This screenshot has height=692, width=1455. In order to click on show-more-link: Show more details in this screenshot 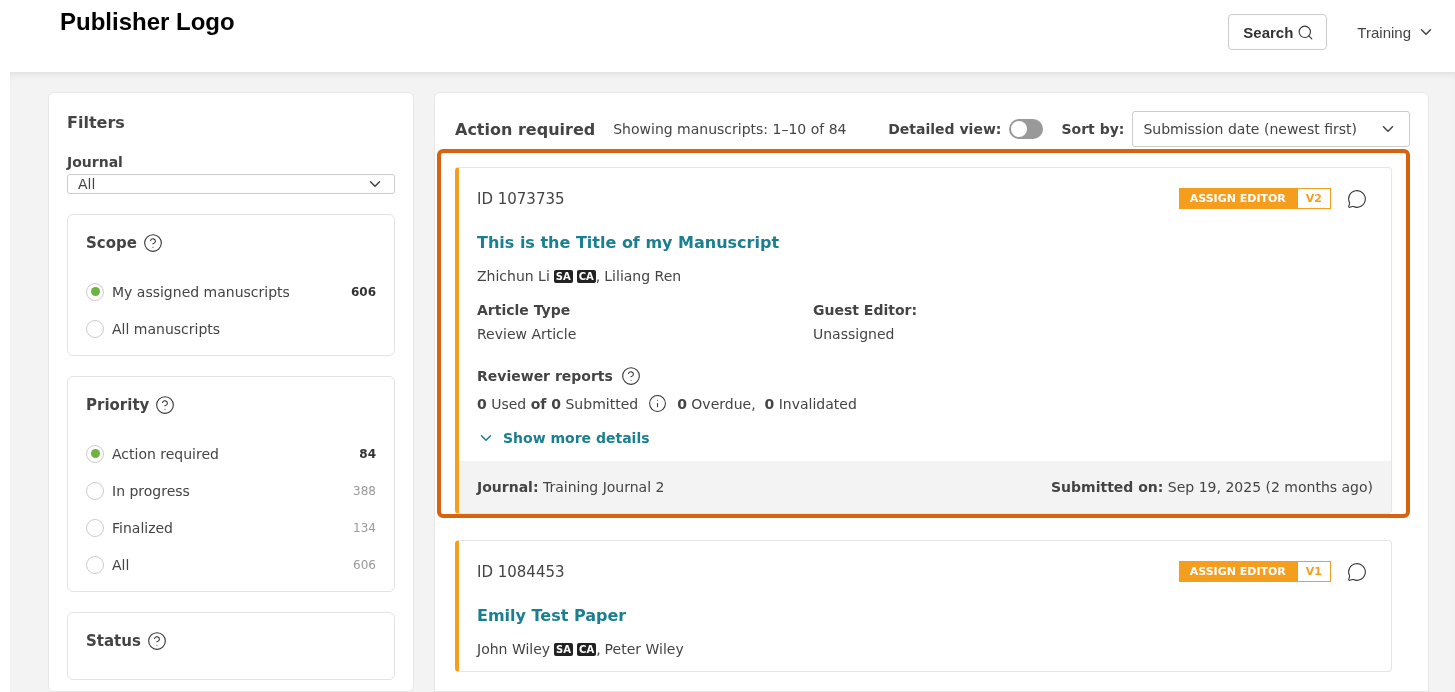, I will do `click(563, 438)`.